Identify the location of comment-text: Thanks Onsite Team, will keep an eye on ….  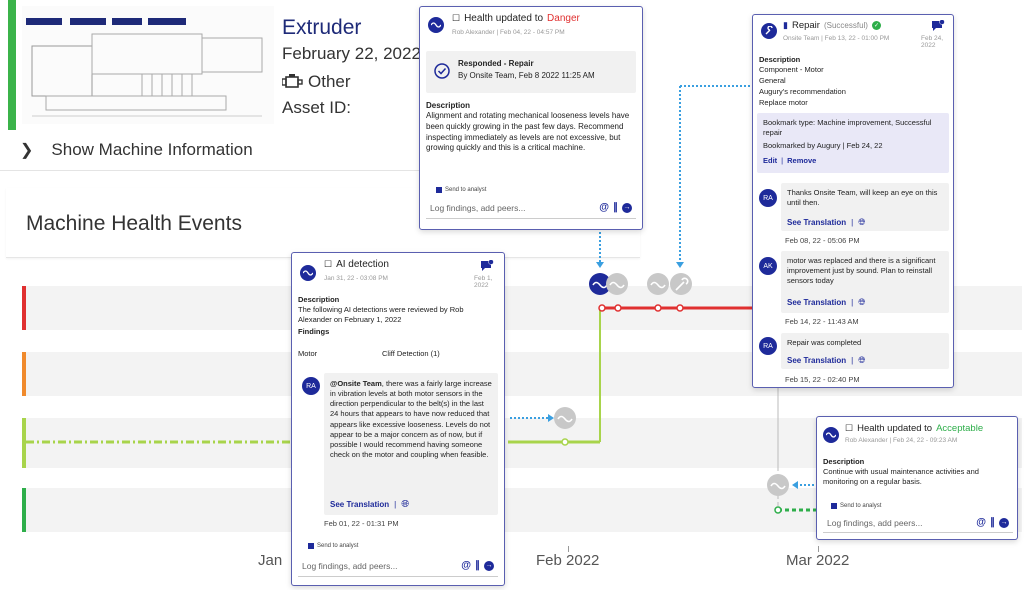
(862, 198).